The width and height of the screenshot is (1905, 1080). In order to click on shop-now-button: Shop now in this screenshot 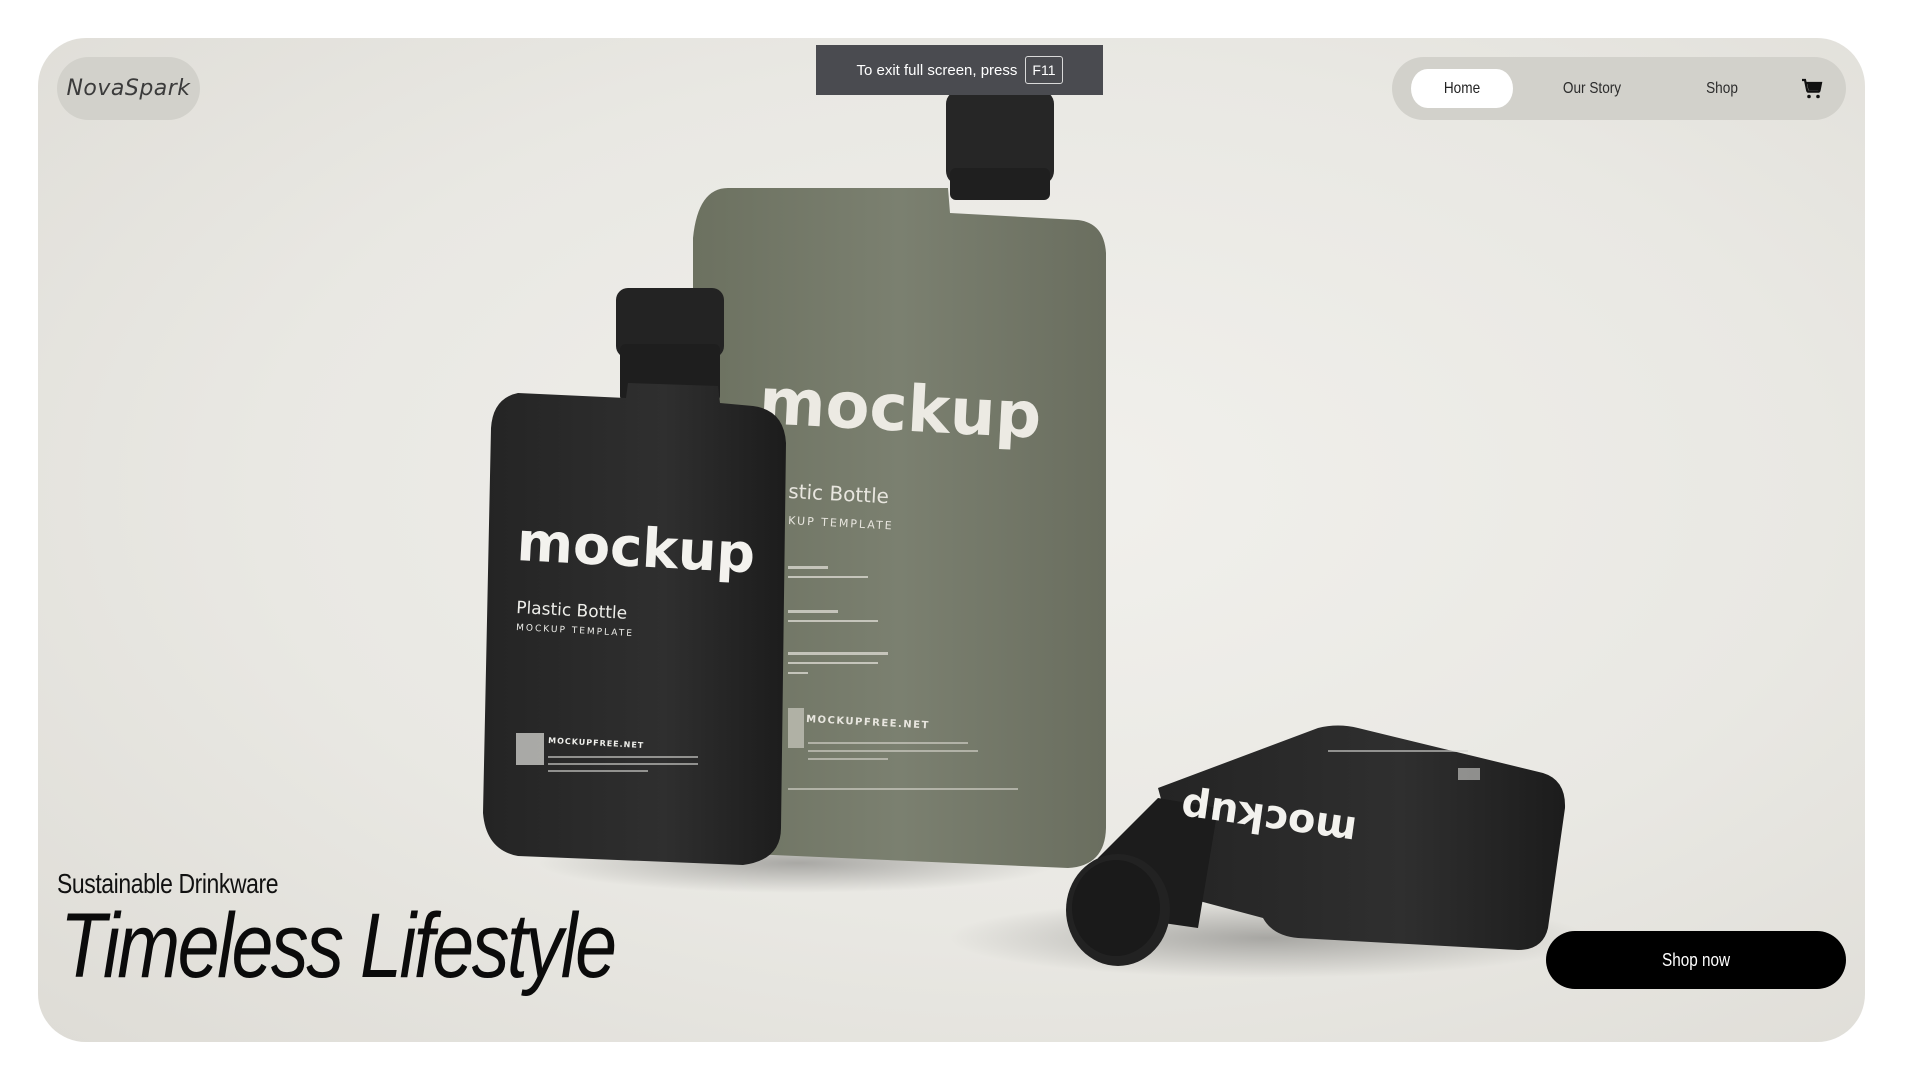, I will do `click(1696, 960)`.